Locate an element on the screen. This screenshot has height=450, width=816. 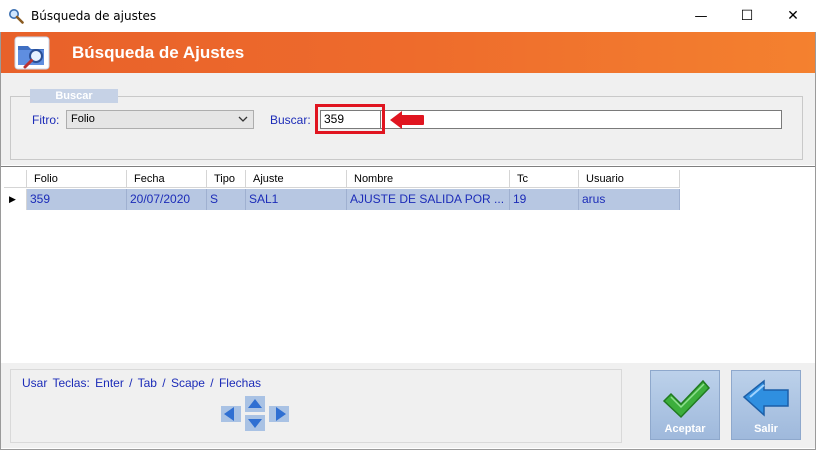
chevron-down-icon is located at coordinates (243, 120).